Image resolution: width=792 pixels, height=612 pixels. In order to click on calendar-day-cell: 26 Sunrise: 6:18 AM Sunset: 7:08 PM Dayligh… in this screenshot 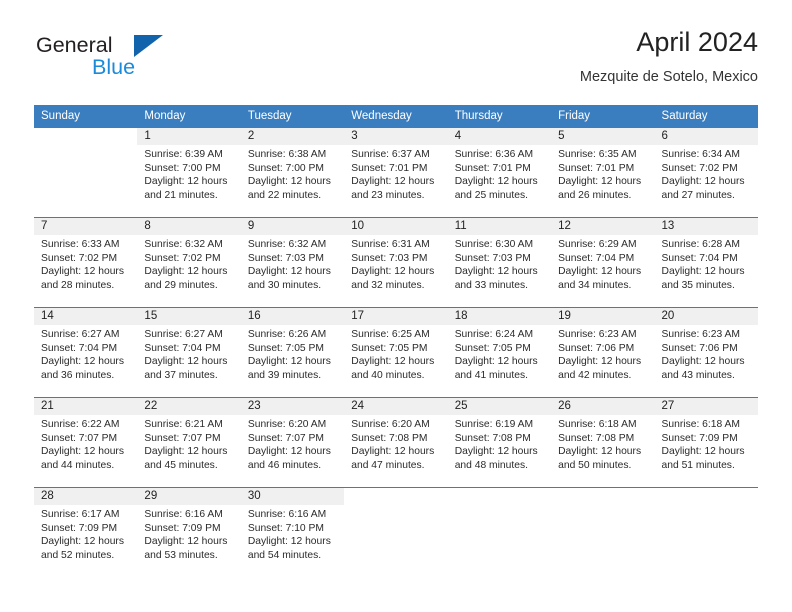, I will do `click(603, 442)`.